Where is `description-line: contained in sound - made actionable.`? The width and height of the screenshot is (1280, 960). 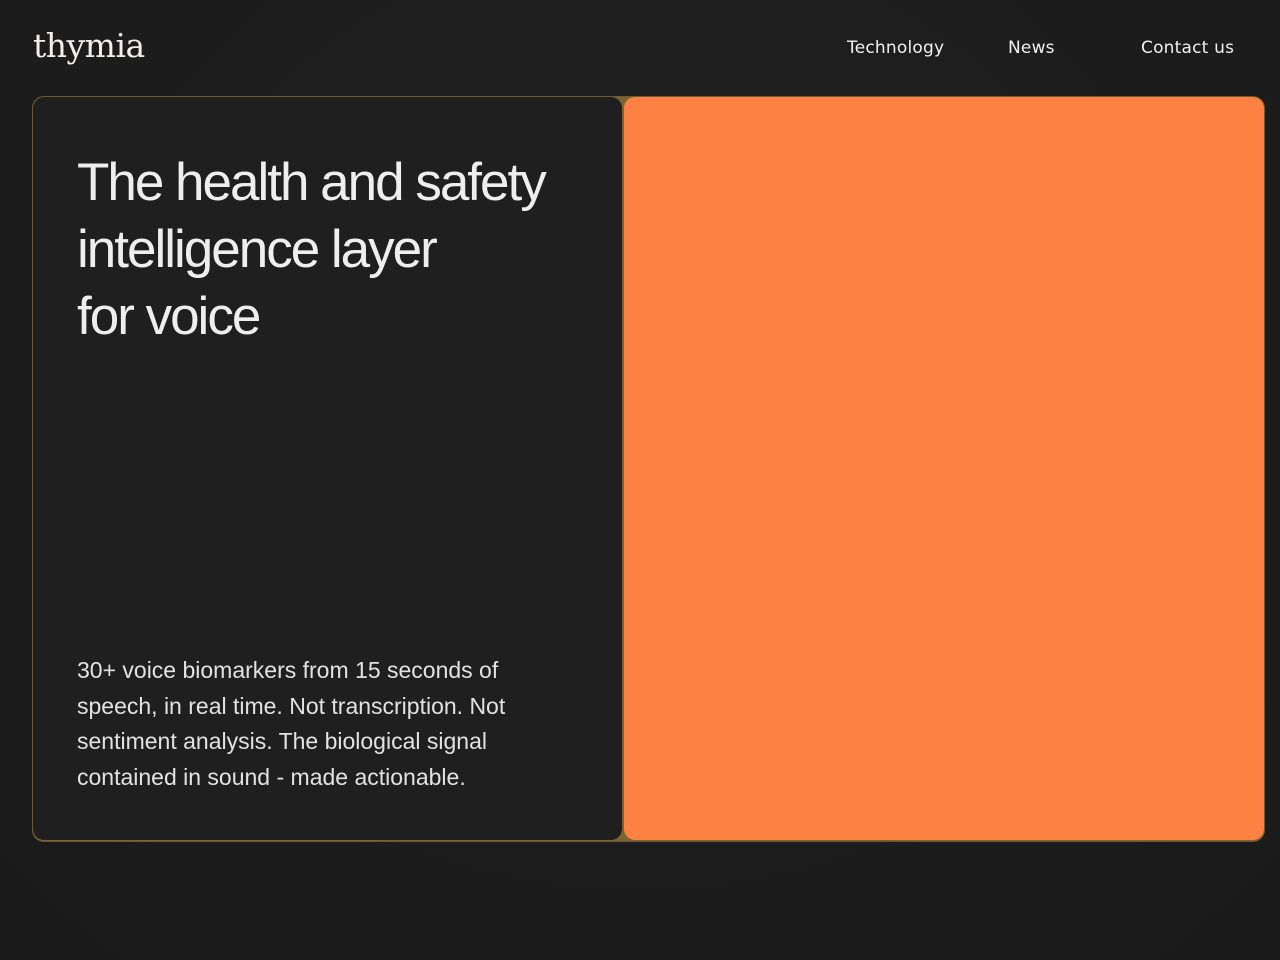
description-line: contained in sound - made actionable. is located at coordinates (271, 776).